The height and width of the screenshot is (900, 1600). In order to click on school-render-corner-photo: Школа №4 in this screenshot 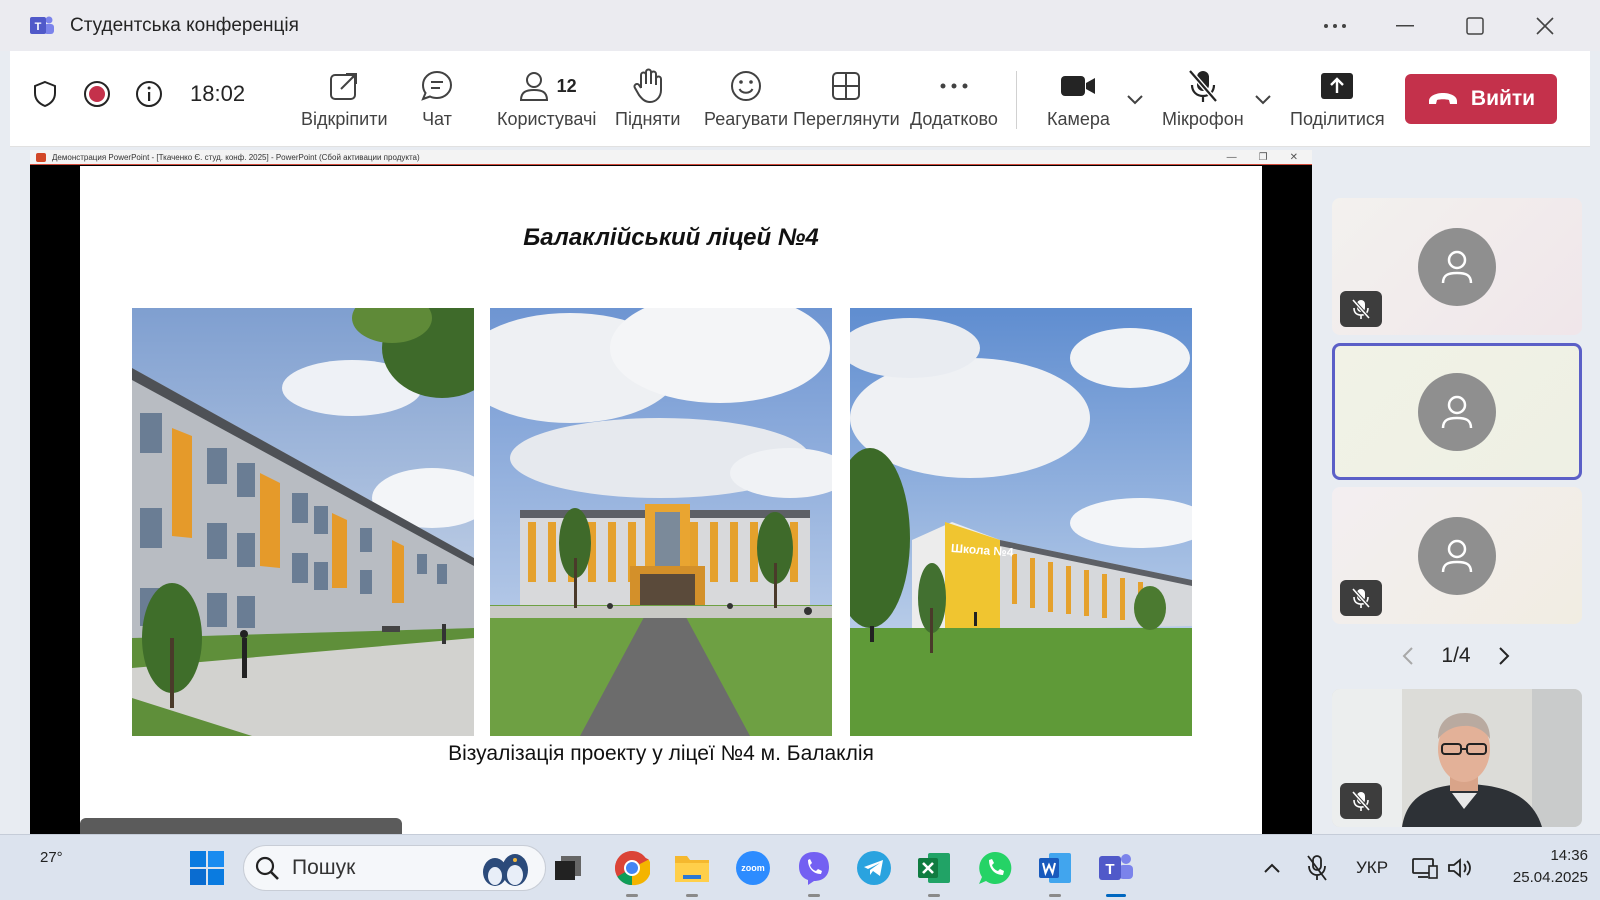, I will do `click(1021, 522)`.